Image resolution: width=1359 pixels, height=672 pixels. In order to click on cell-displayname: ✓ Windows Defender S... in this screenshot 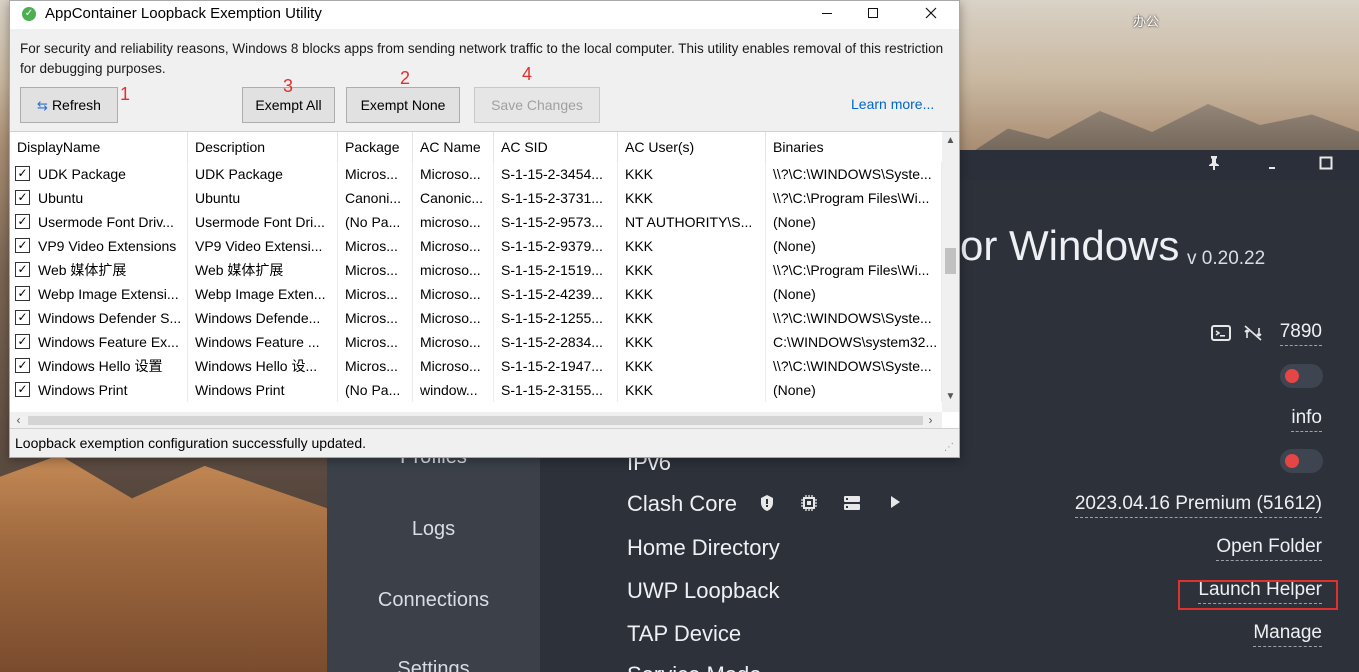, I will do `click(99, 318)`.